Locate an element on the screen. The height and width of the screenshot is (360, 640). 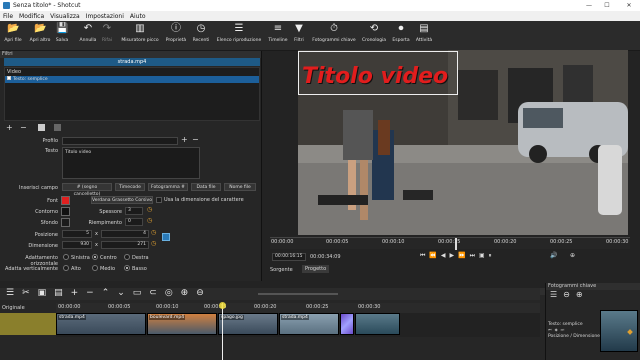
history-button: ⟲ Cronologia is located at coordinates (374, 36).